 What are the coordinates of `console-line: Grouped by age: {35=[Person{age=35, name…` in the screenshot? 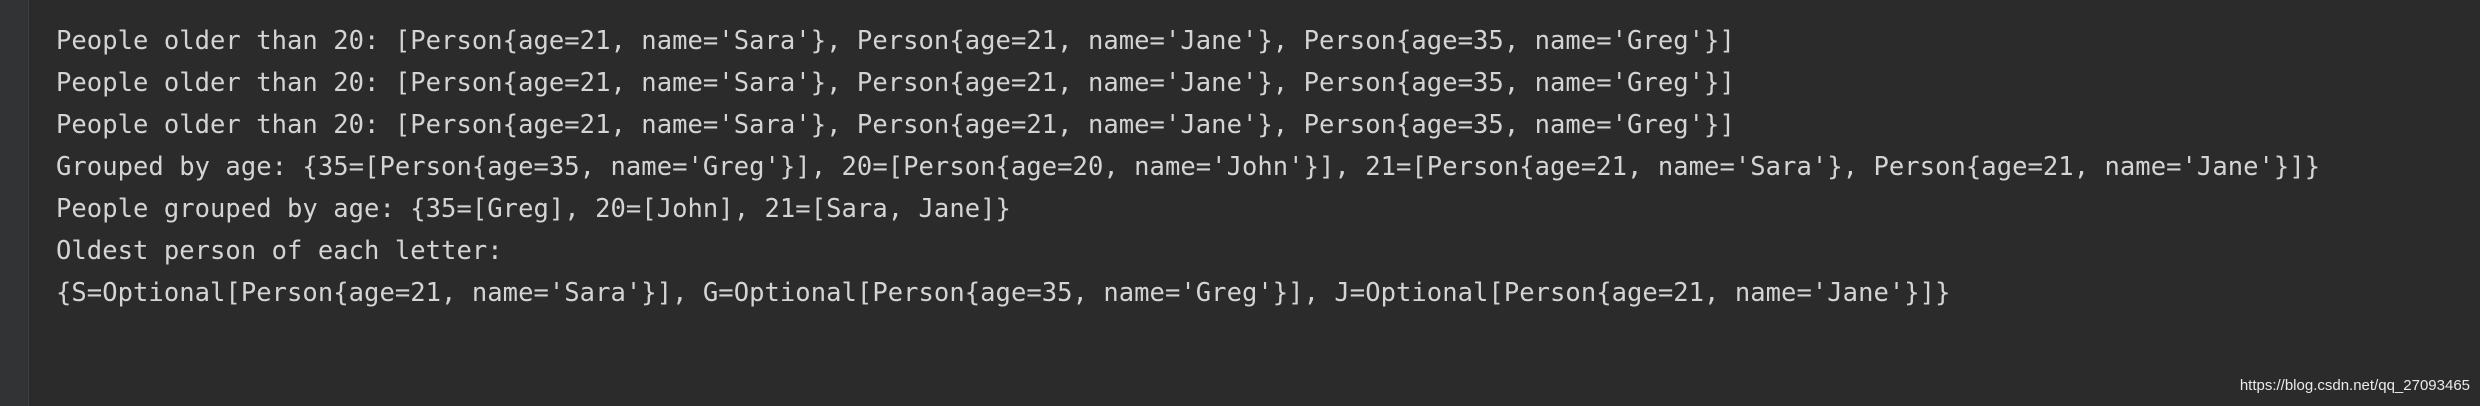 It's located at (1188, 167).